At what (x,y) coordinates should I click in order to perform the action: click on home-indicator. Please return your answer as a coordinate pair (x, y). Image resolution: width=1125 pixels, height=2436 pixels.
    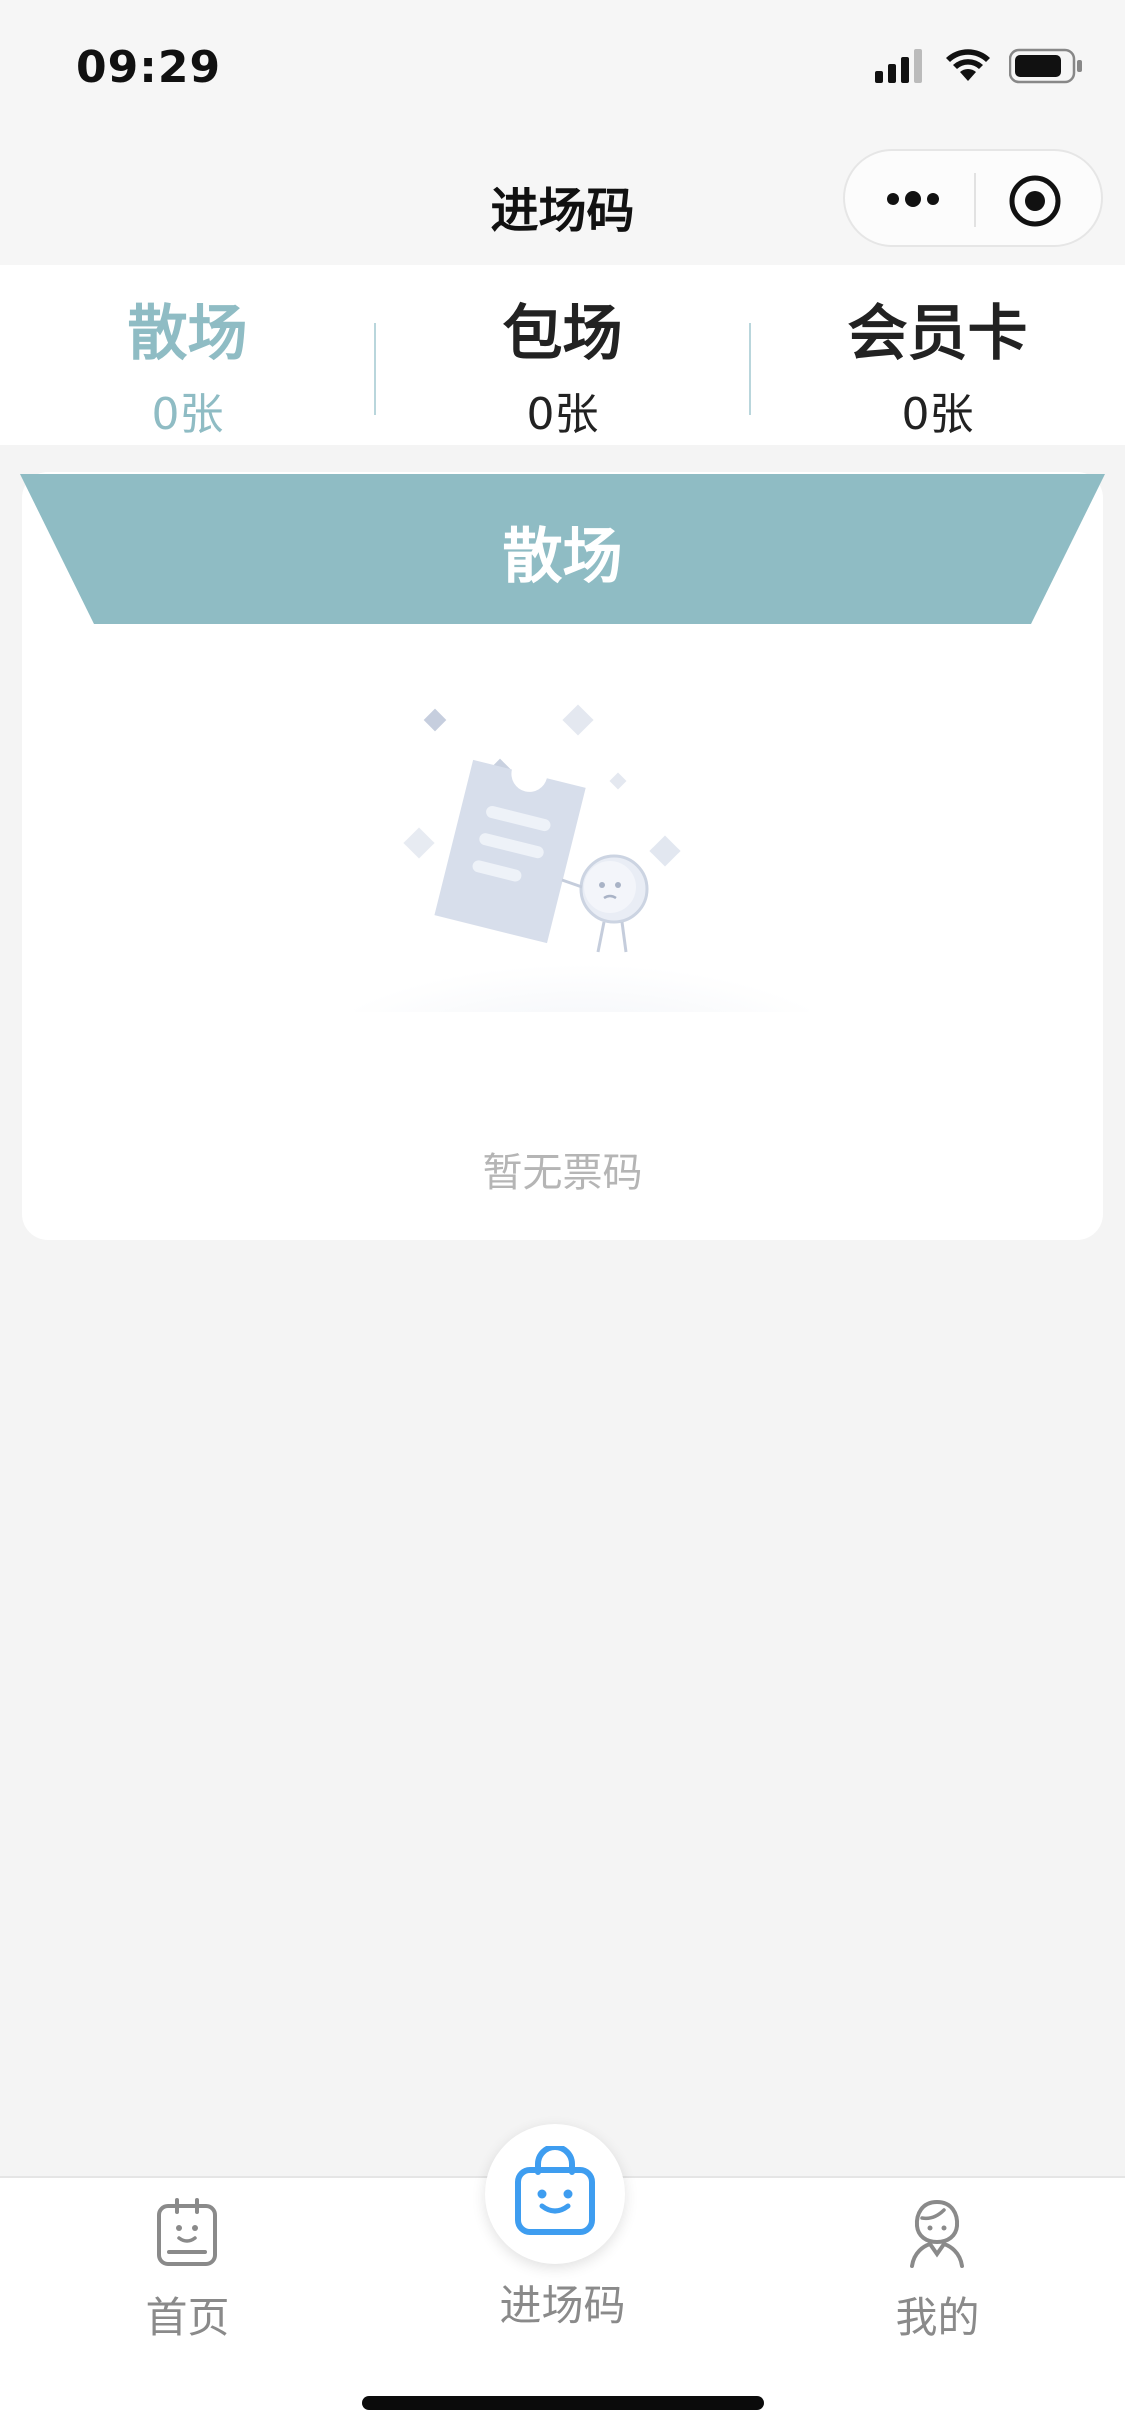
    Looking at the image, I should click on (563, 2403).